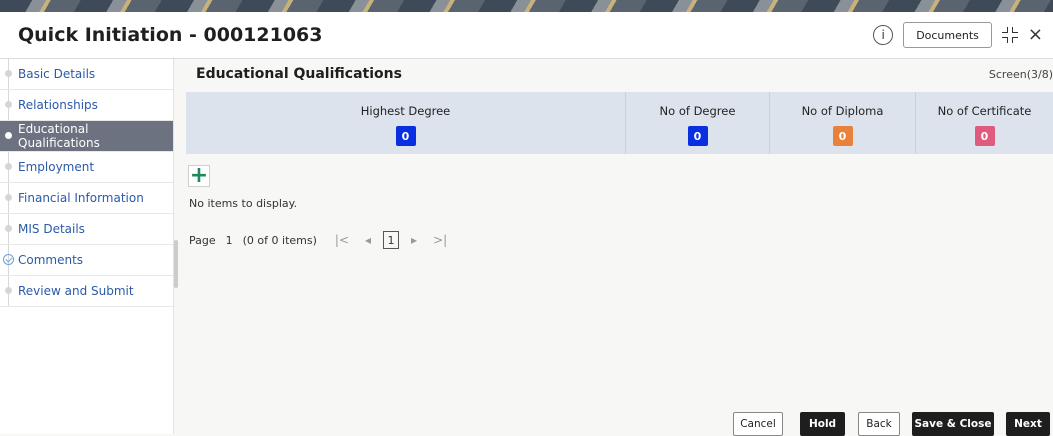 The image size is (1053, 436). I want to click on first-page-icon: |<, so click(342, 240).